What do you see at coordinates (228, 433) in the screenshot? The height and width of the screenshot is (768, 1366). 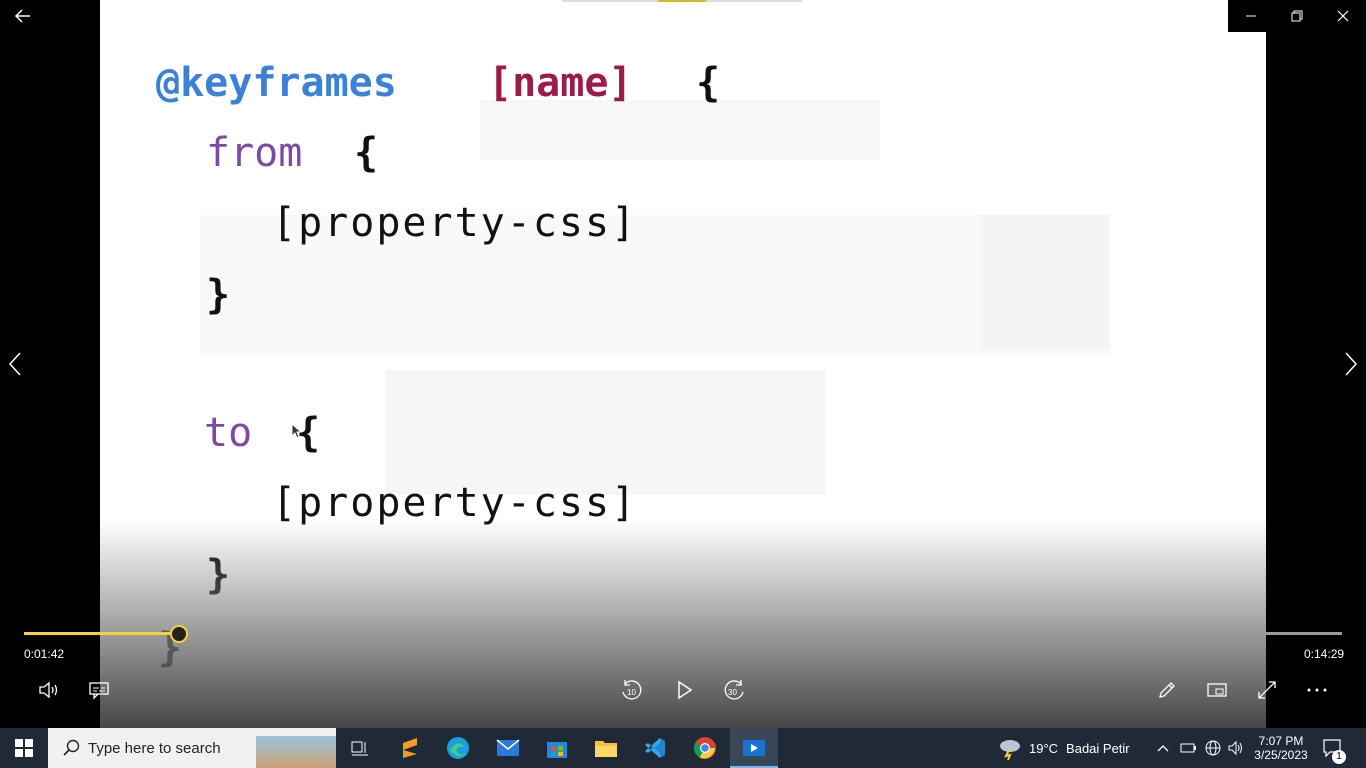 I see `code-to: to` at bounding box center [228, 433].